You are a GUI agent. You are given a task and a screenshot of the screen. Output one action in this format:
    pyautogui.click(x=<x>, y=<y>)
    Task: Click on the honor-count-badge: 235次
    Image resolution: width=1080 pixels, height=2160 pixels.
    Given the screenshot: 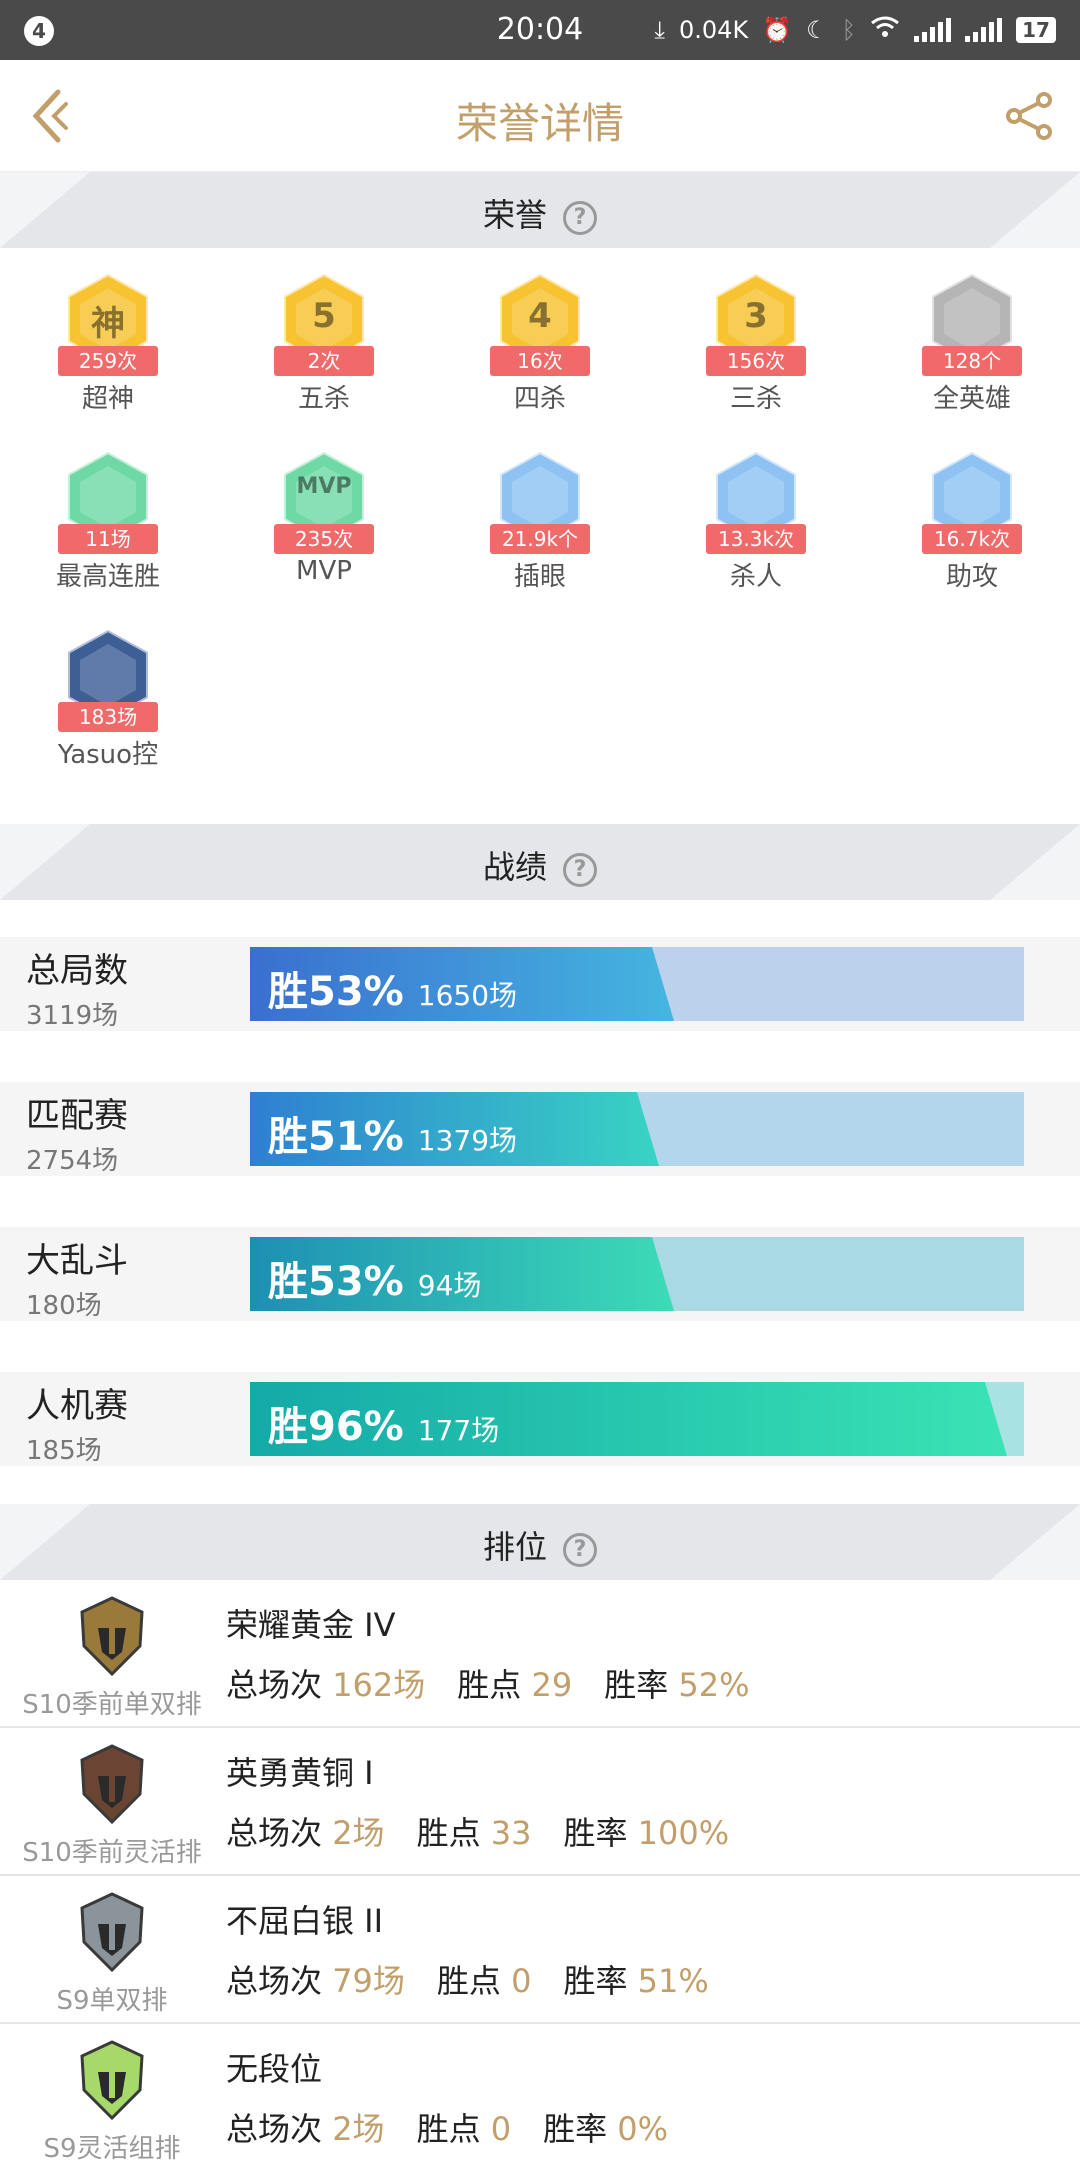 What is the action you would take?
    pyautogui.click(x=324, y=539)
    